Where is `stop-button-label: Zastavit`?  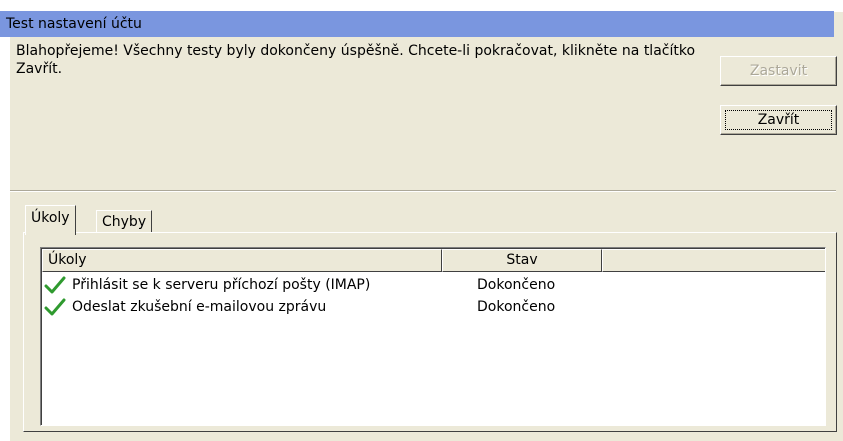 stop-button-label: Zastavit is located at coordinates (778, 71).